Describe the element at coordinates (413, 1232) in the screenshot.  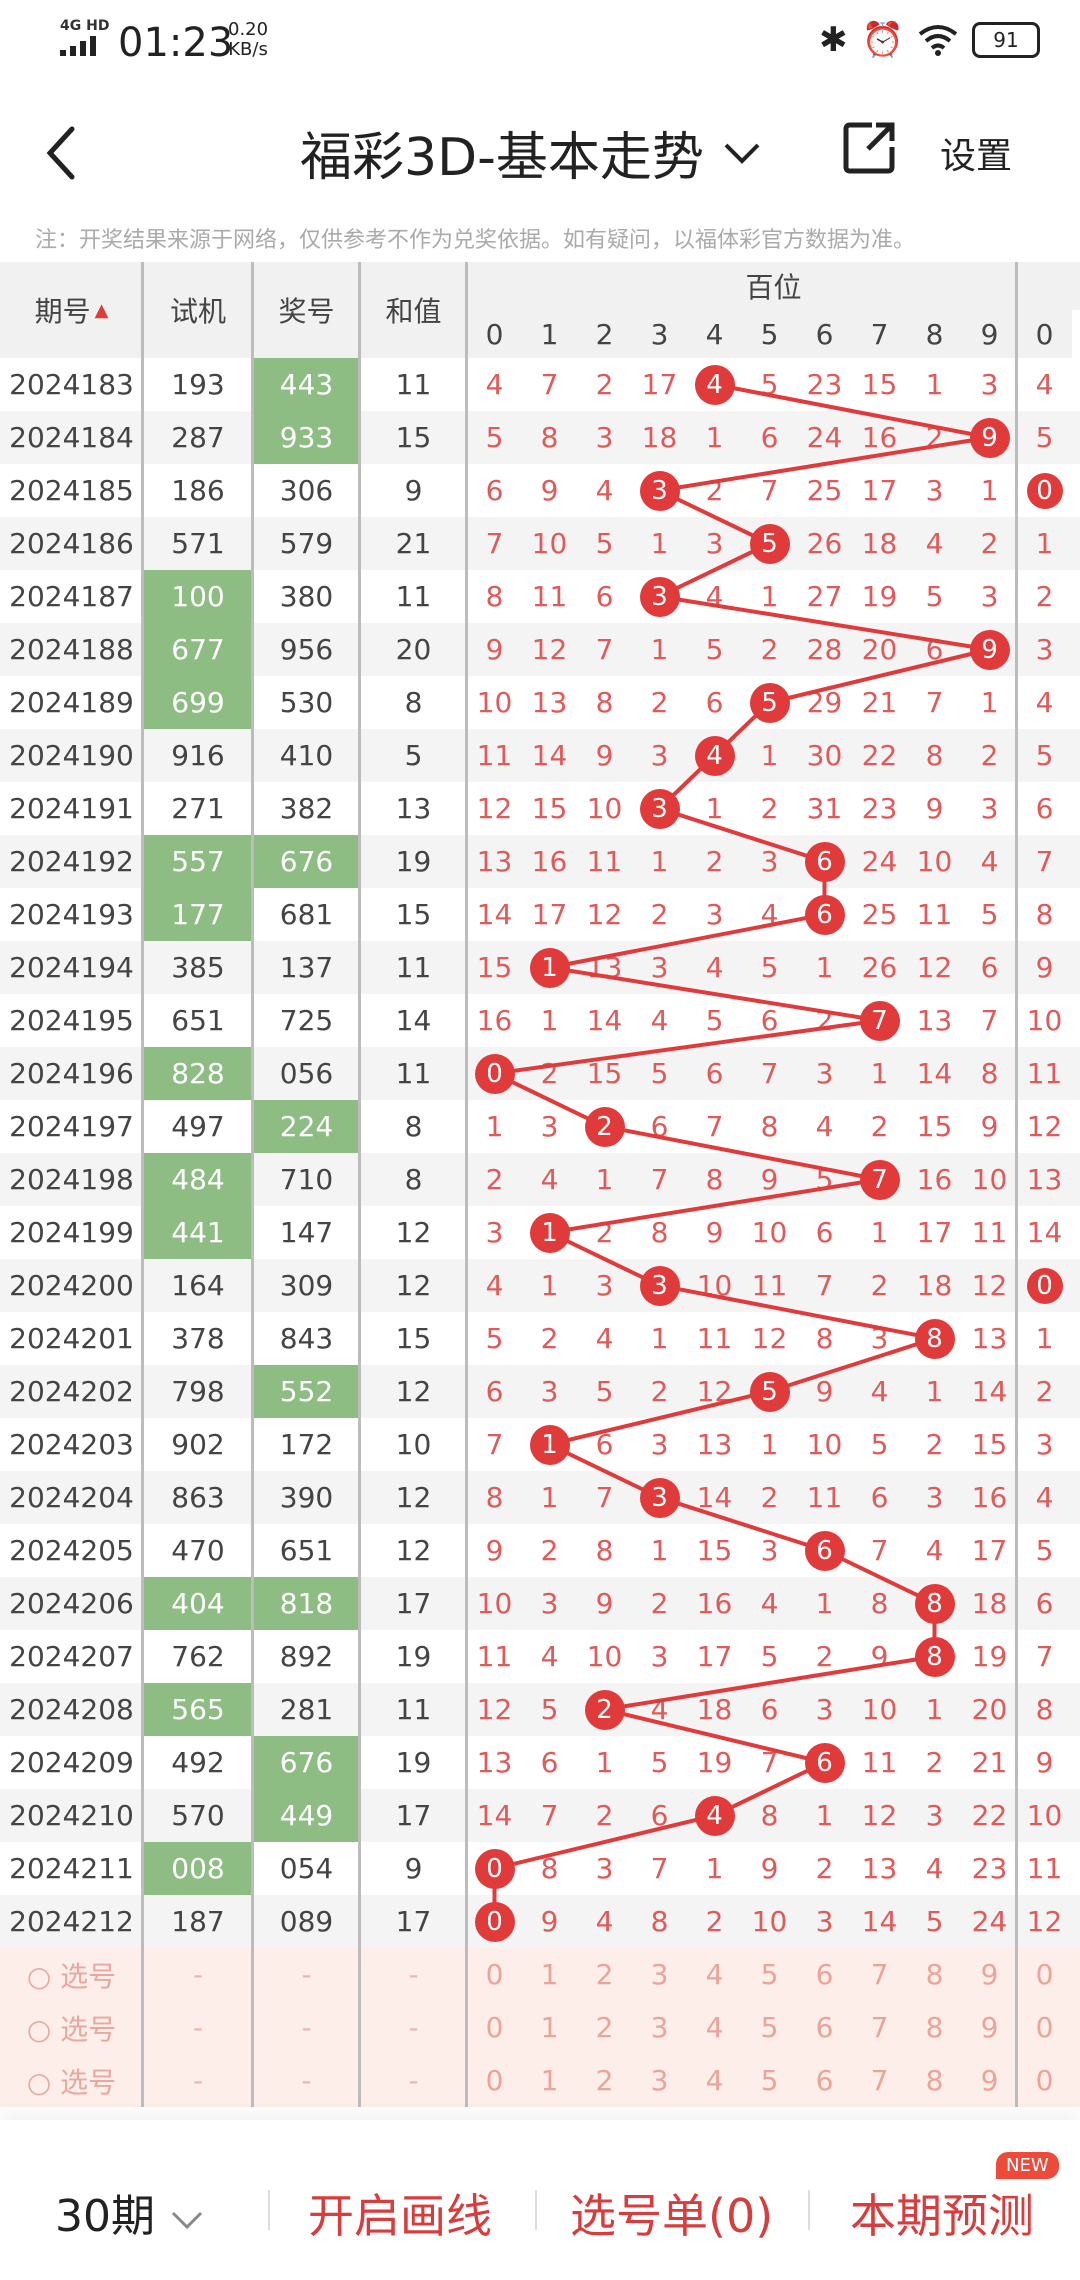
I see `cell-sum: 12` at that location.